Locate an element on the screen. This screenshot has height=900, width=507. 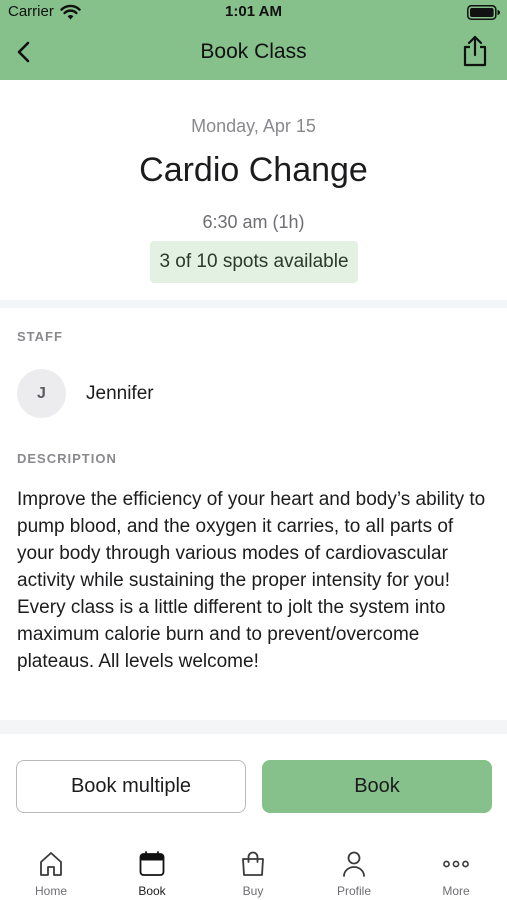
tab-more: More is located at coordinates (456, 869).